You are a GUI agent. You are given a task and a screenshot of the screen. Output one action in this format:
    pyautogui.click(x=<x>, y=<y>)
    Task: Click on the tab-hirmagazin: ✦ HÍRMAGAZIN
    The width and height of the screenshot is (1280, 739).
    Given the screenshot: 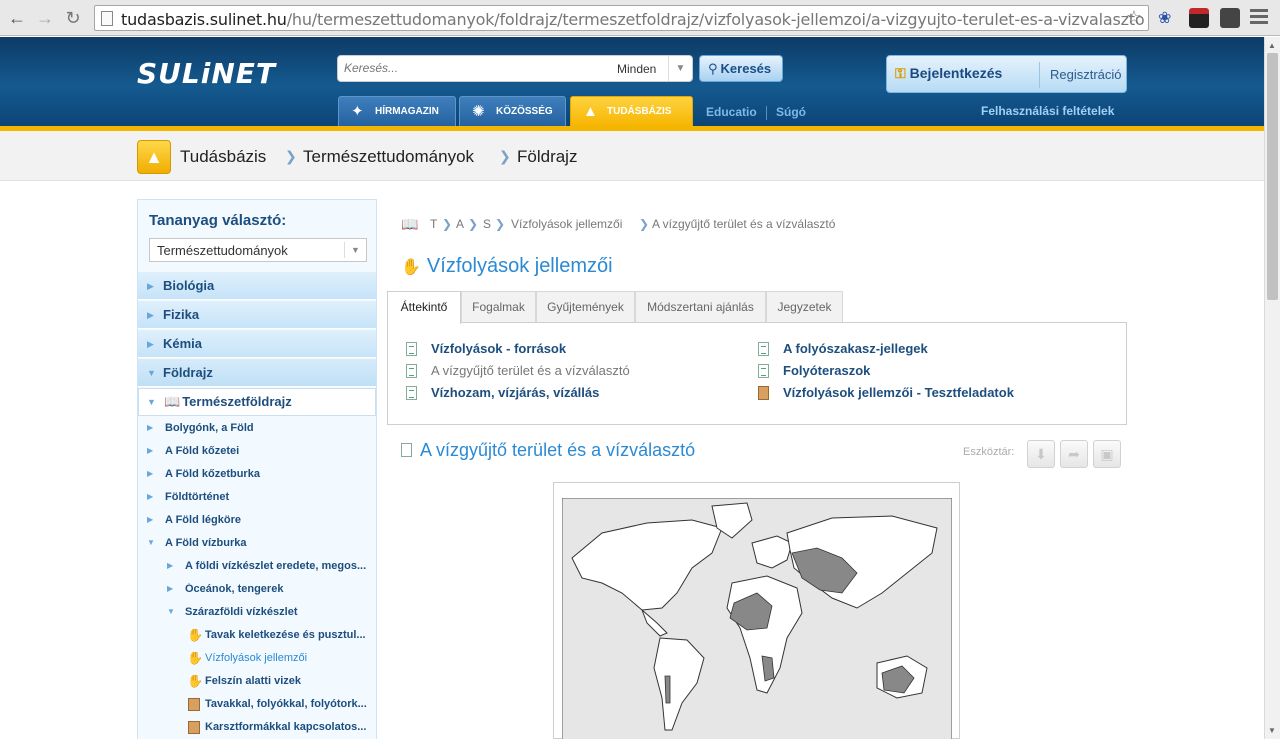 What is the action you would take?
    pyautogui.click(x=397, y=111)
    